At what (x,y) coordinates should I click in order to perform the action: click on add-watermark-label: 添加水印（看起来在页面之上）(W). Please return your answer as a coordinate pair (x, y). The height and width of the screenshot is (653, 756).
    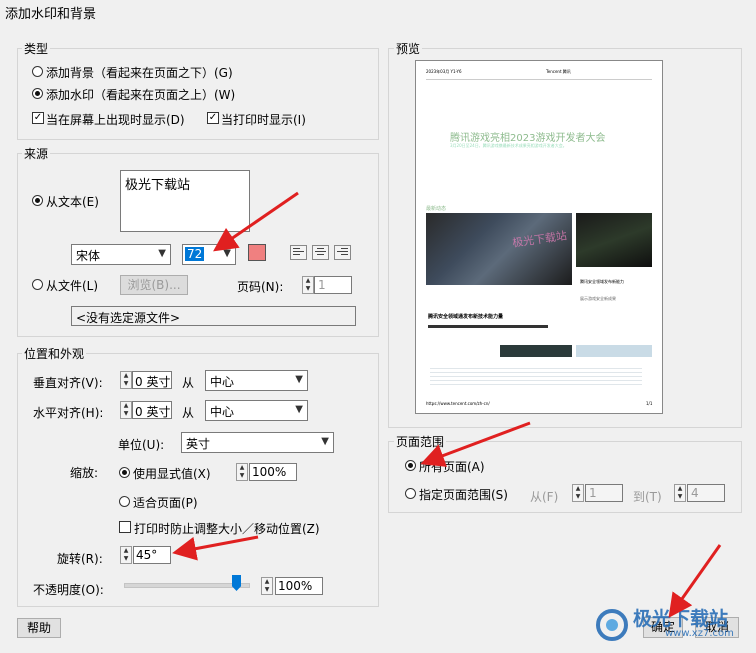
    Looking at the image, I should click on (140, 94).